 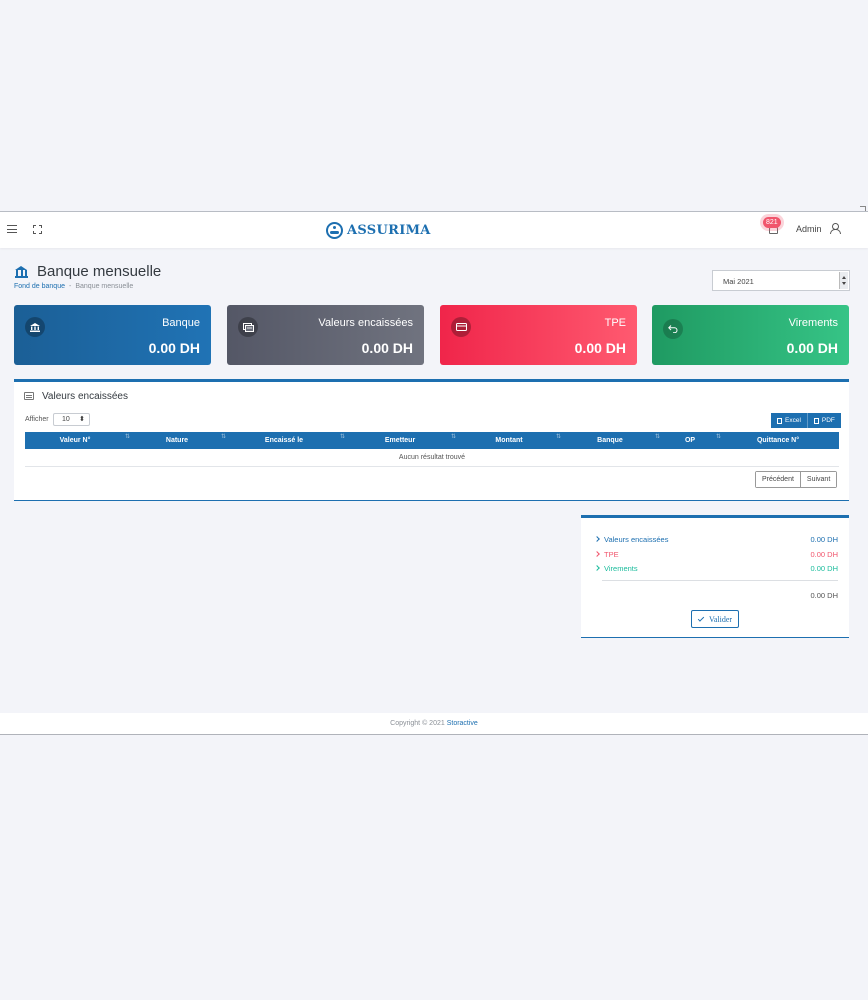 What do you see at coordinates (778, 440) in the screenshot?
I see `column-header-quittance: Quittance N°` at bounding box center [778, 440].